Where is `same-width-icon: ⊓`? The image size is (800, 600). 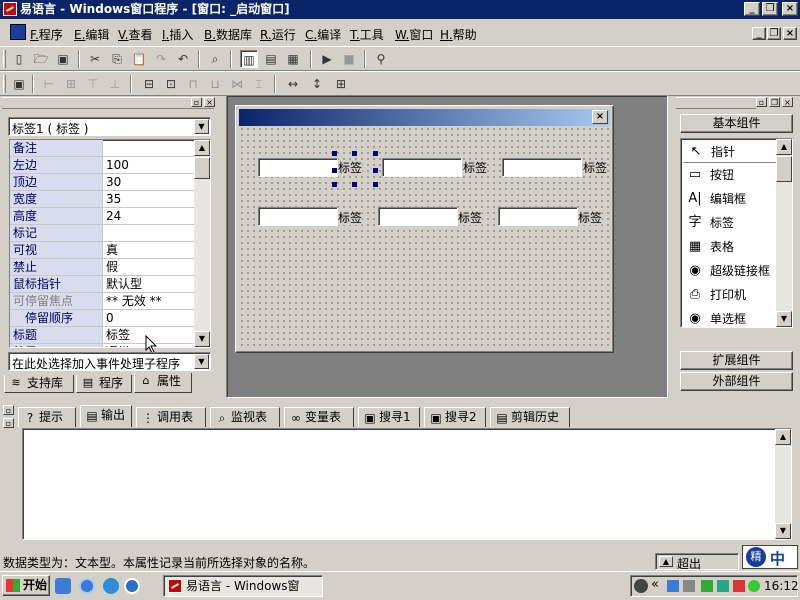
same-width-icon: ⊓ is located at coordinates (193, 84).